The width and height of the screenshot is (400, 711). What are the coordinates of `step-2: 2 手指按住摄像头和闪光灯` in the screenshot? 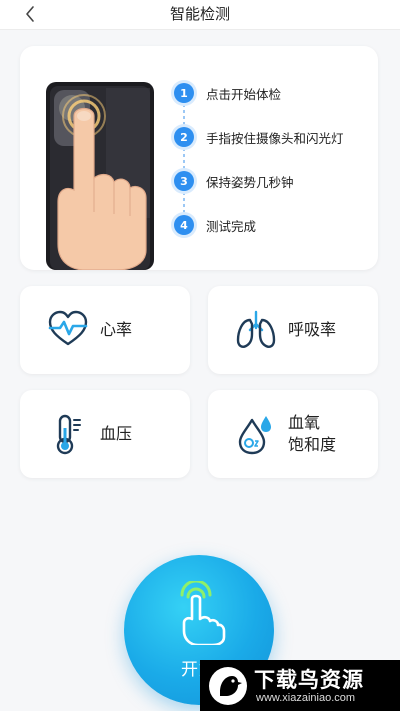 It's located at (274, 137).